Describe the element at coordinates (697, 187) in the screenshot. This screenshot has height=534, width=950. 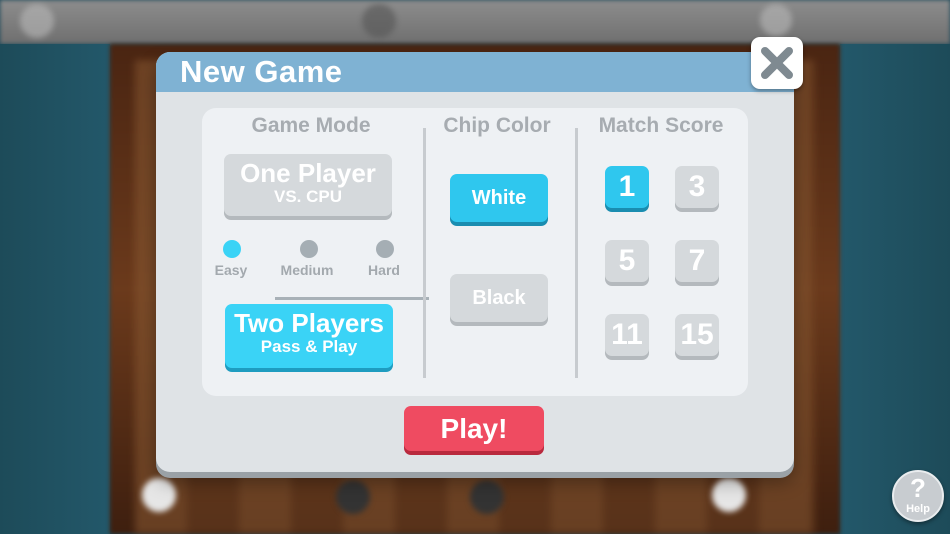
I see `match-score-3-button: 3` at that location.